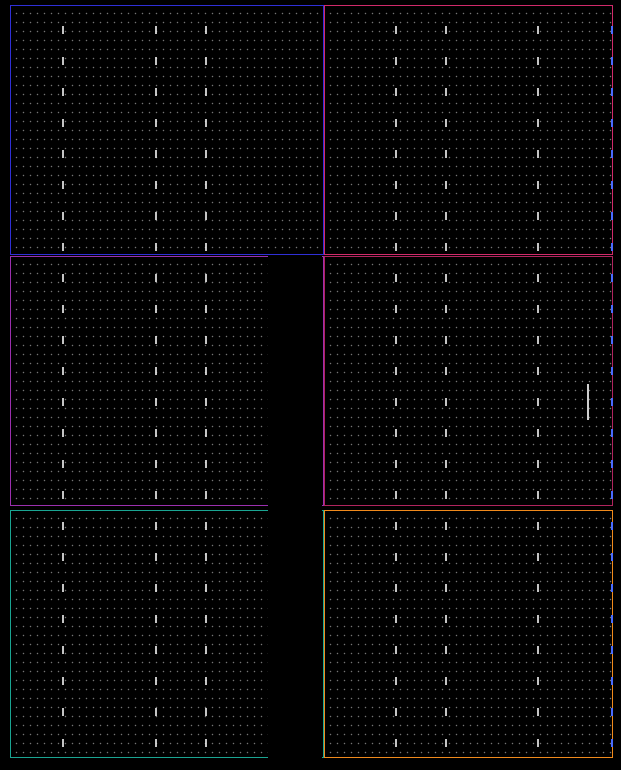 The width and height of the screenshot is (621, 770). I want to click on blank-column-band, so click(295, 507).